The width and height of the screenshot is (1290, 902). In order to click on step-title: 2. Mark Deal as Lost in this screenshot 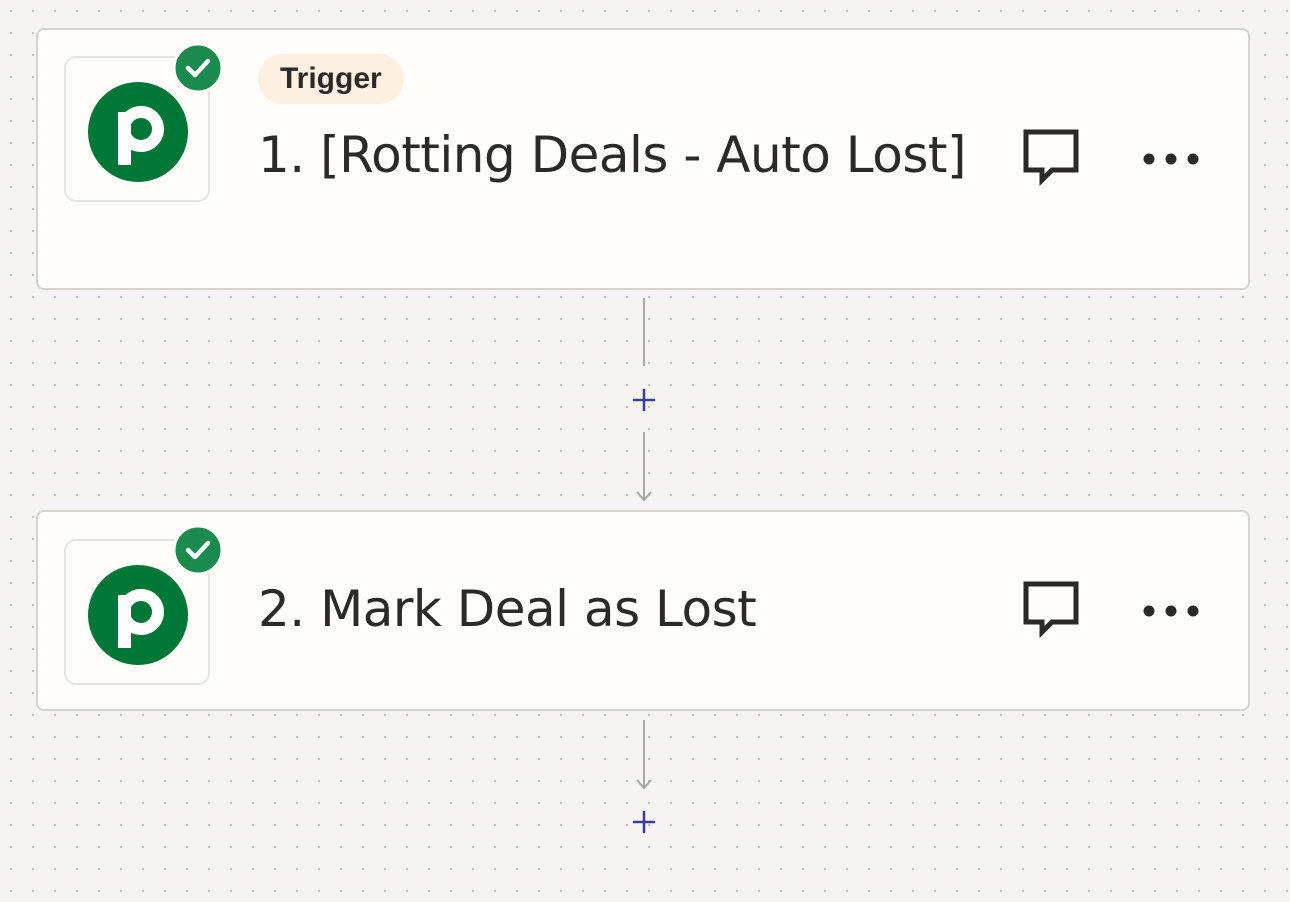, I will do `click(618, 609)`.